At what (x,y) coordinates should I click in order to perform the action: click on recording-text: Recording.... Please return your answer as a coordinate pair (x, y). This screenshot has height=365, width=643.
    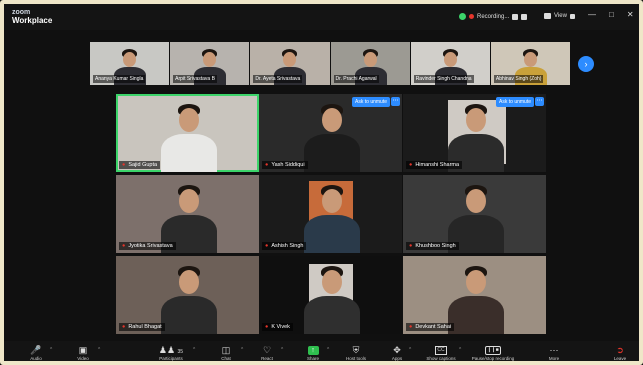
    Looking at the image, I should click on (493, 16).